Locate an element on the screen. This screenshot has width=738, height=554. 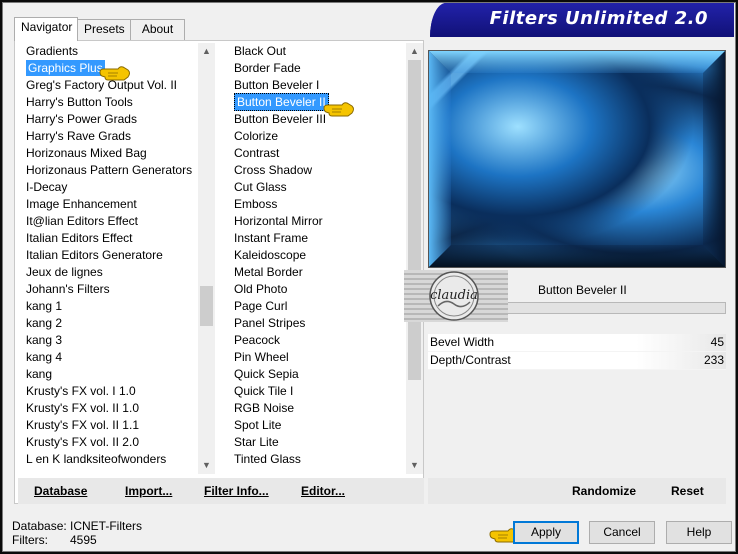
category-item: Krusty's FX vol. II 1.0 is located at coordinates (111, 408).